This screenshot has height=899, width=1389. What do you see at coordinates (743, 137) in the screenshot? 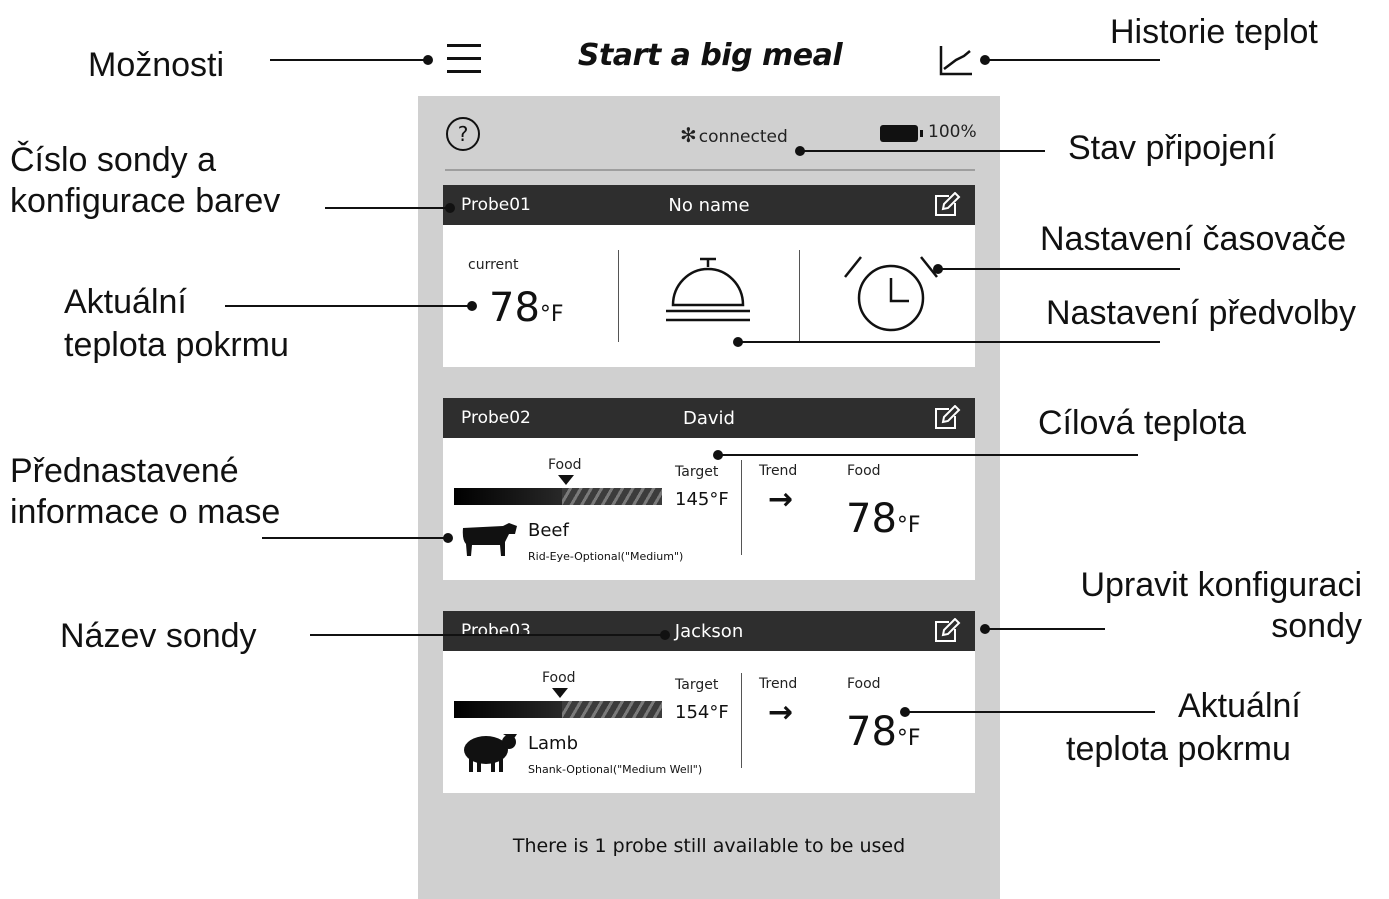
I see `connection-text: connected` at bounding box center [743, 137].